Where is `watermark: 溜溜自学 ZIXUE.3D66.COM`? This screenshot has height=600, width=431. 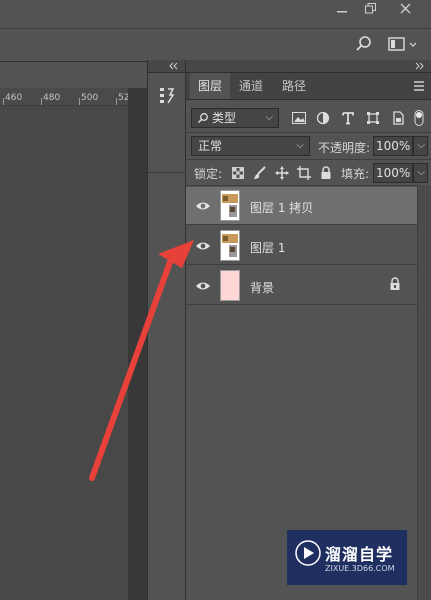
watermark: 溜溜自学 ZIXUE.3D66.COM is located at coordinates (347, 557).